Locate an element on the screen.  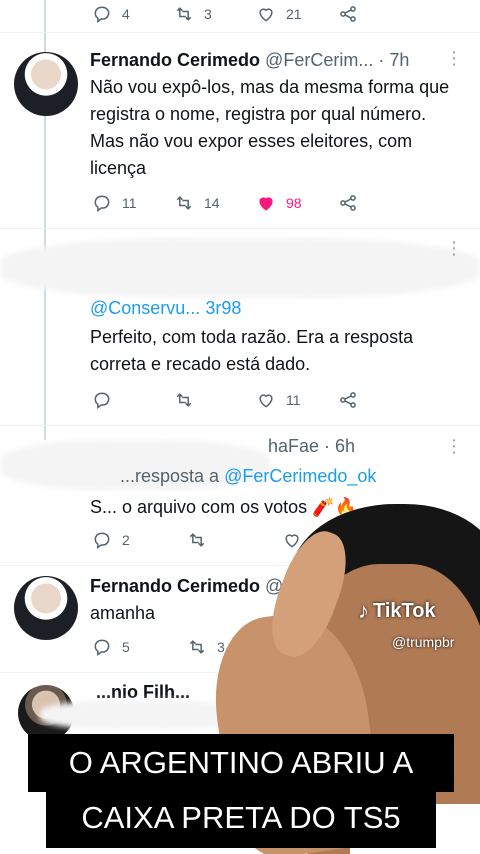
tiktok-label: TikTok is located at coordinates (404, 610).